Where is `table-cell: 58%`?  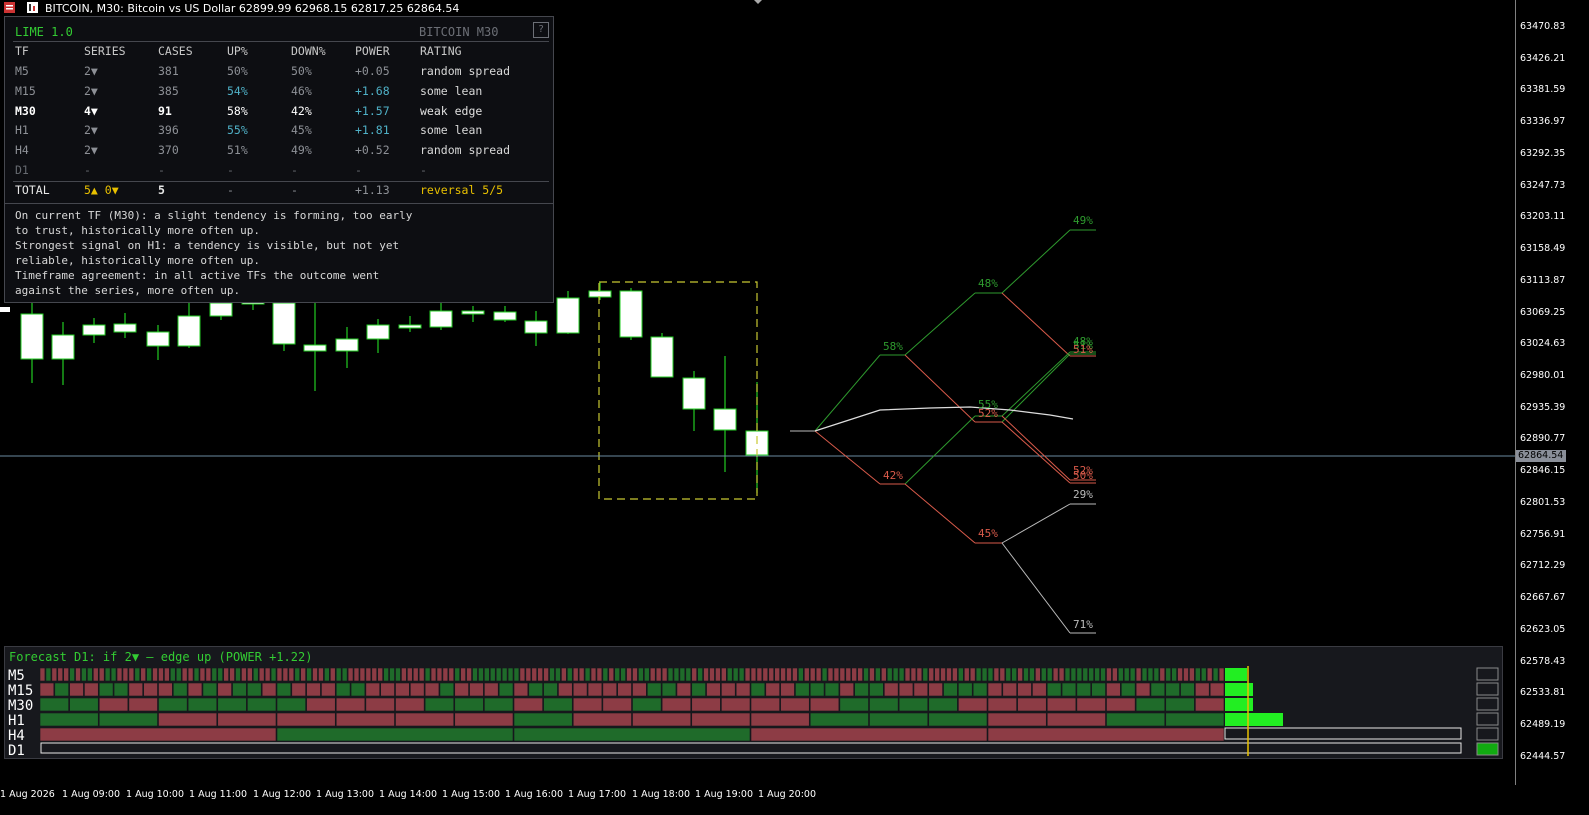 table-cell: 58% is located at coordinates (237, 110).